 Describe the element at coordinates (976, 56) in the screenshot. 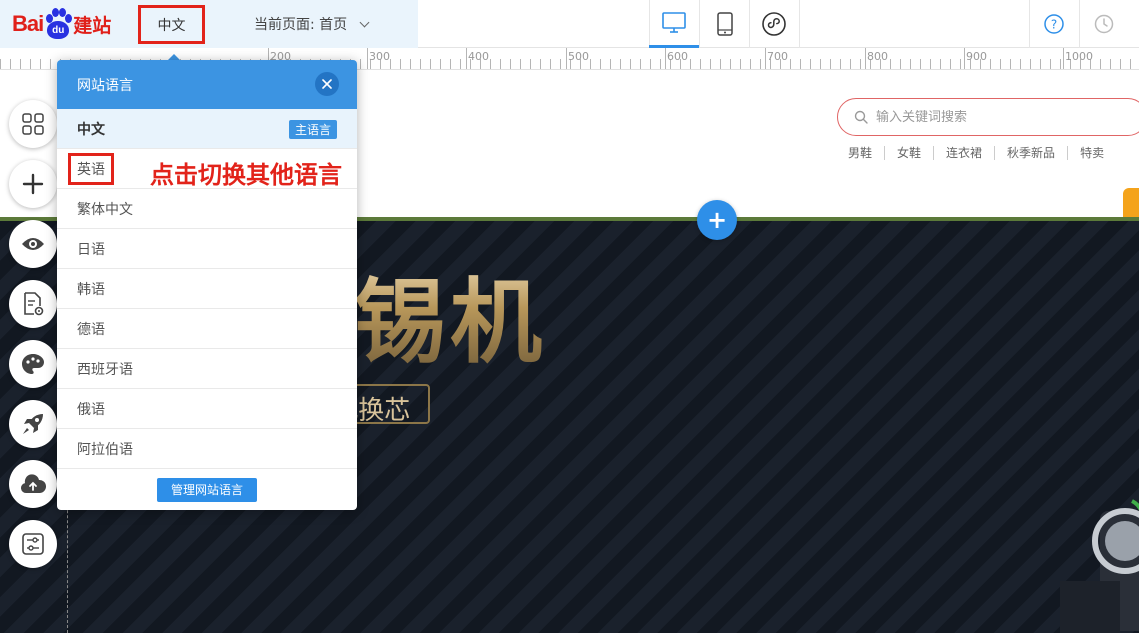

I see `ruler-label: 900` at that location.